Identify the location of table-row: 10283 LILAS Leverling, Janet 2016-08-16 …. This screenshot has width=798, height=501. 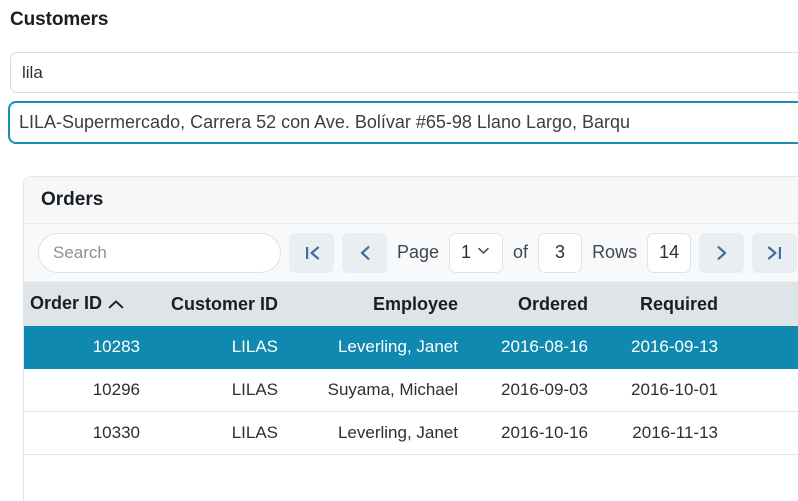
(411, 347).